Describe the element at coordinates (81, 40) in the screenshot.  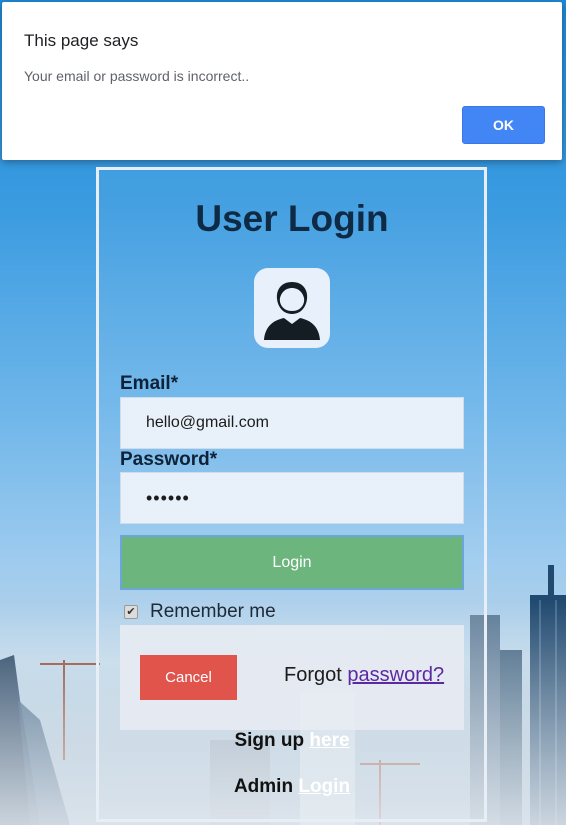
I see `alert-title: This page says` at that location.